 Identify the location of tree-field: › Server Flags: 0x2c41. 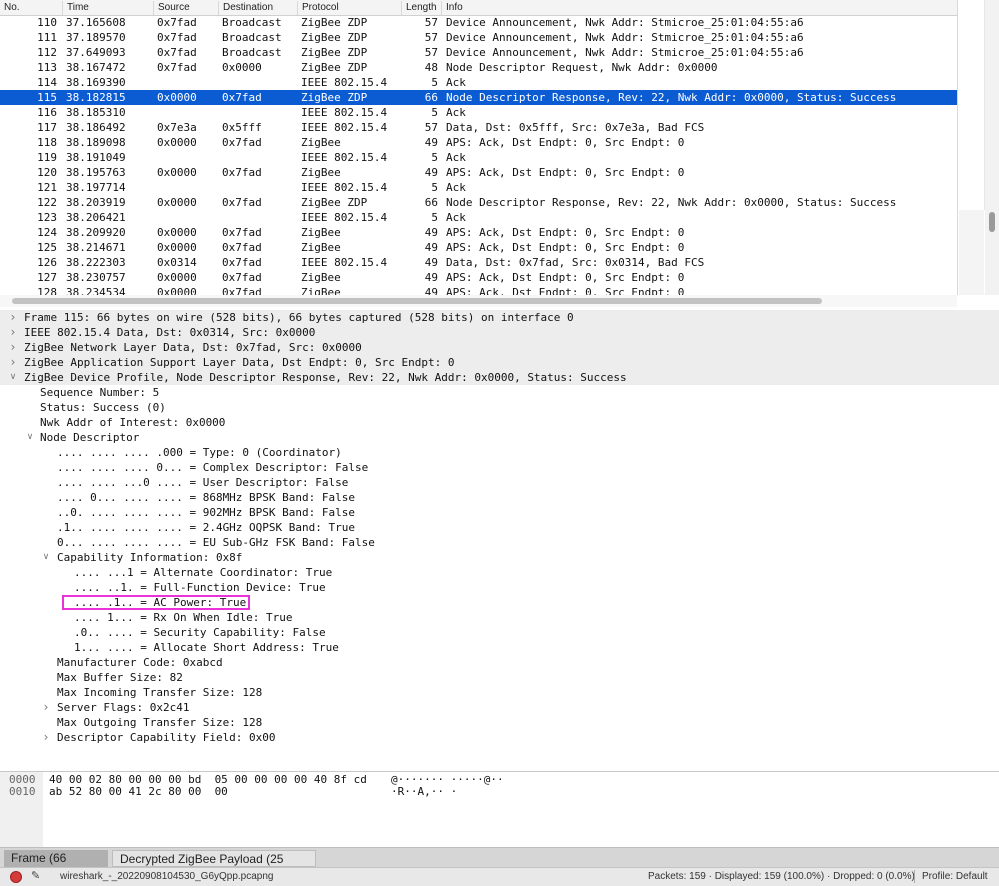
(499, 707).